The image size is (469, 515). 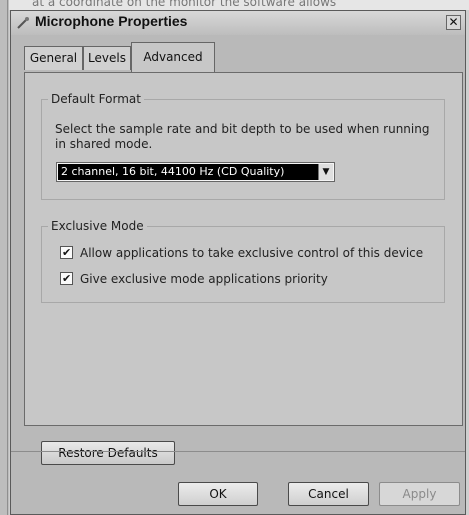 I want to click on tab-advanced: Advanced, so click(x=173, y=57).